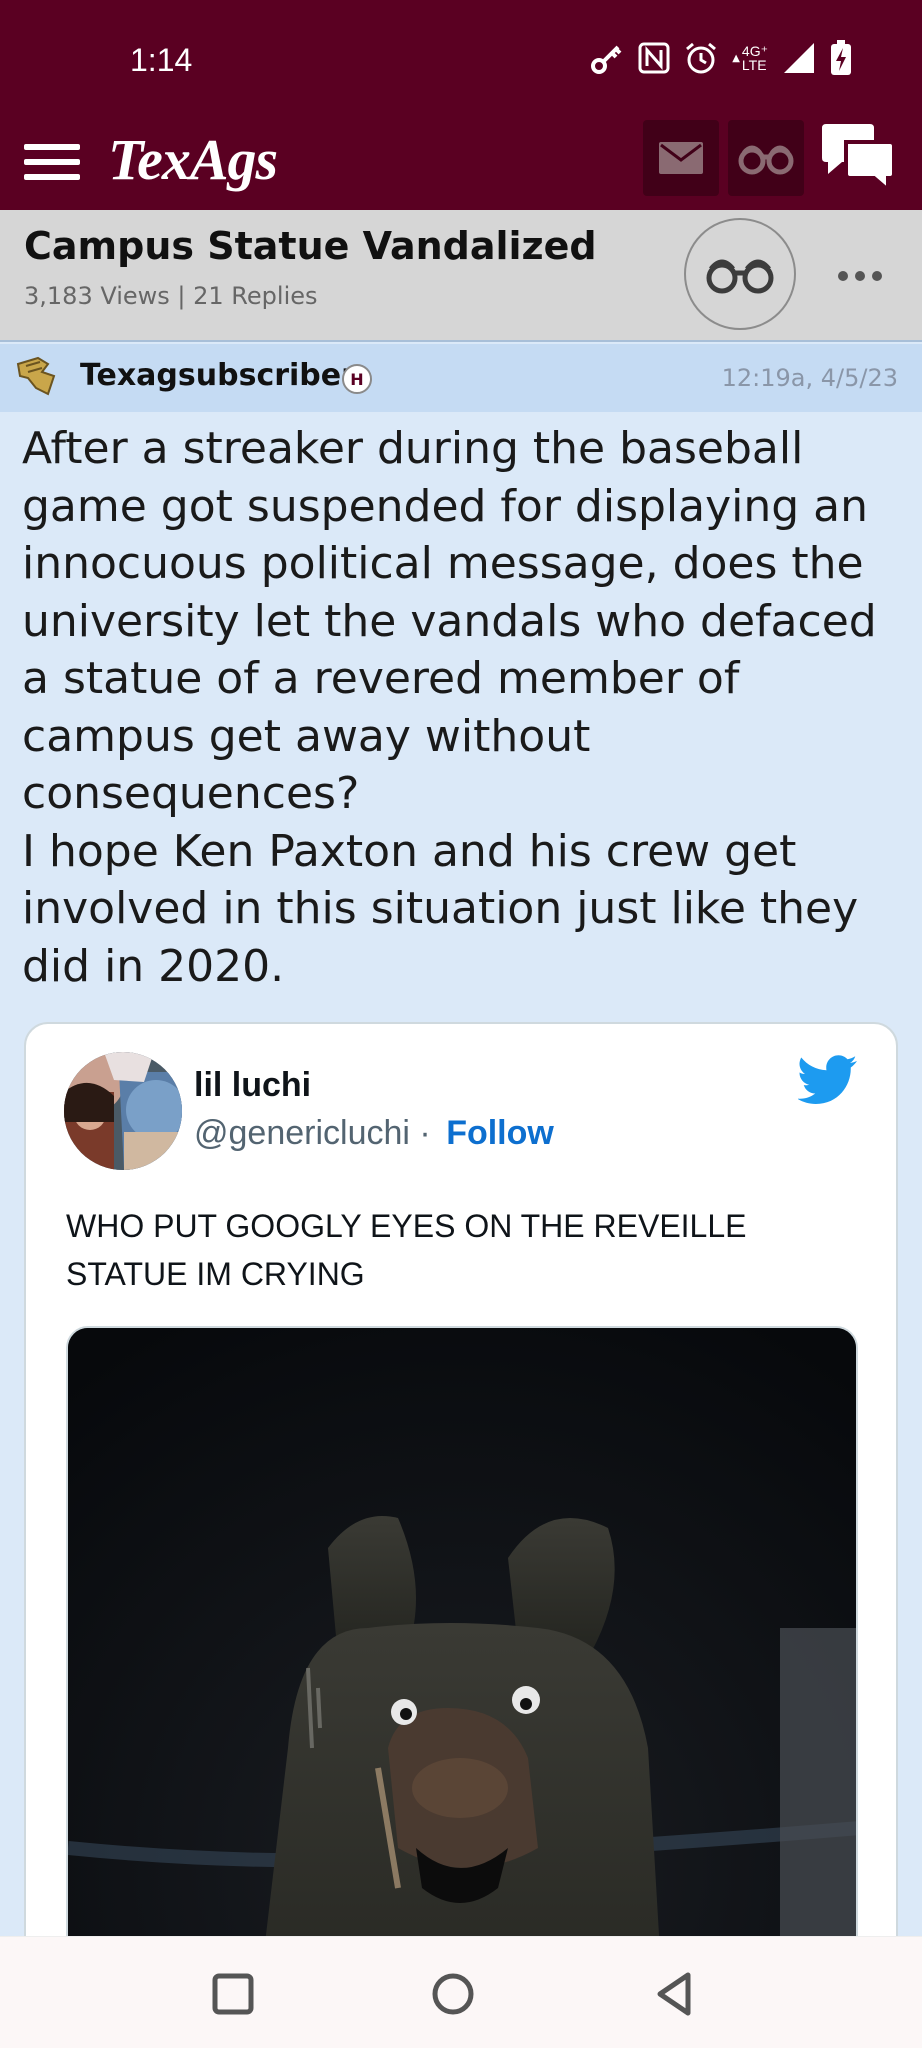 The image size is (922, 2048). What do you see at coordinates (701, 58) in the screenshot?
I see `alarm-icon` at bounding box center [701, 58].